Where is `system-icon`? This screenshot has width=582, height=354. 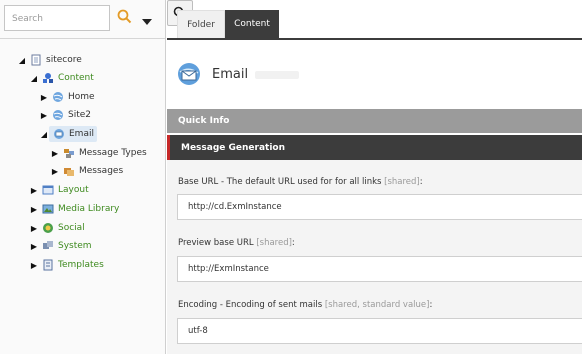 system-icon is located at coordinates (48, 245).